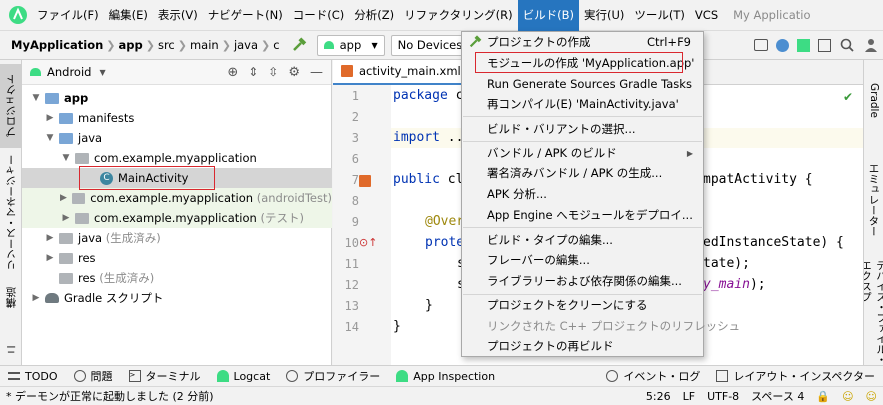  What do you see at coordinates (178, 15) in the screenshot?
I see `menu-view: 表示(V)` at bounding box center [178, 15].